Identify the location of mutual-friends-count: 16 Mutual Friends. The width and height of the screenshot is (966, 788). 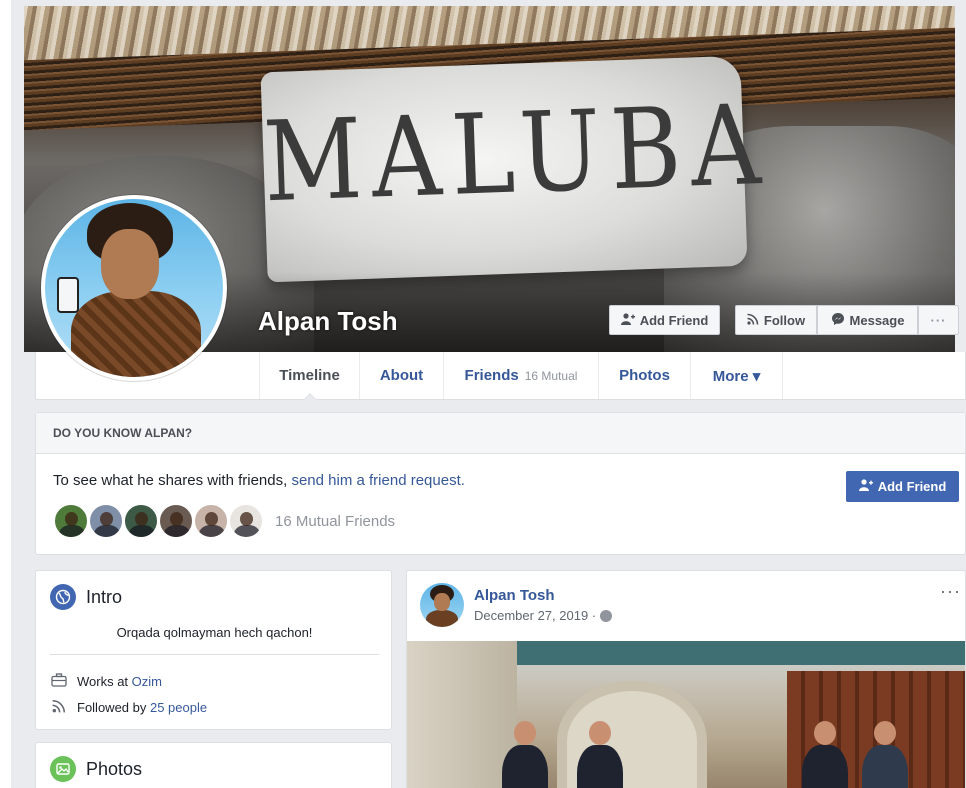
(335, 521).